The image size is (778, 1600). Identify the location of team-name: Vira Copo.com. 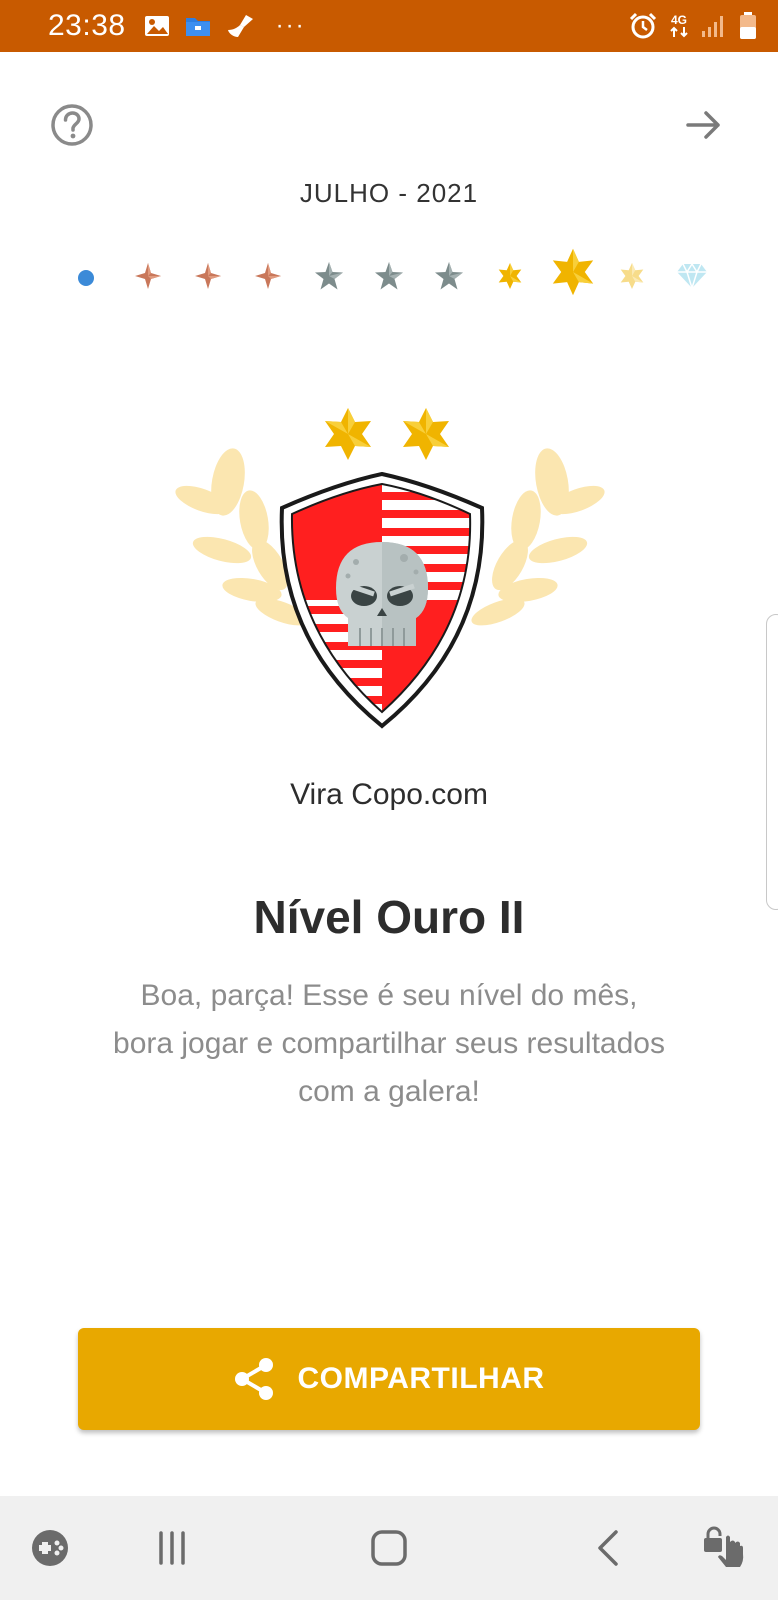
(389, 794).